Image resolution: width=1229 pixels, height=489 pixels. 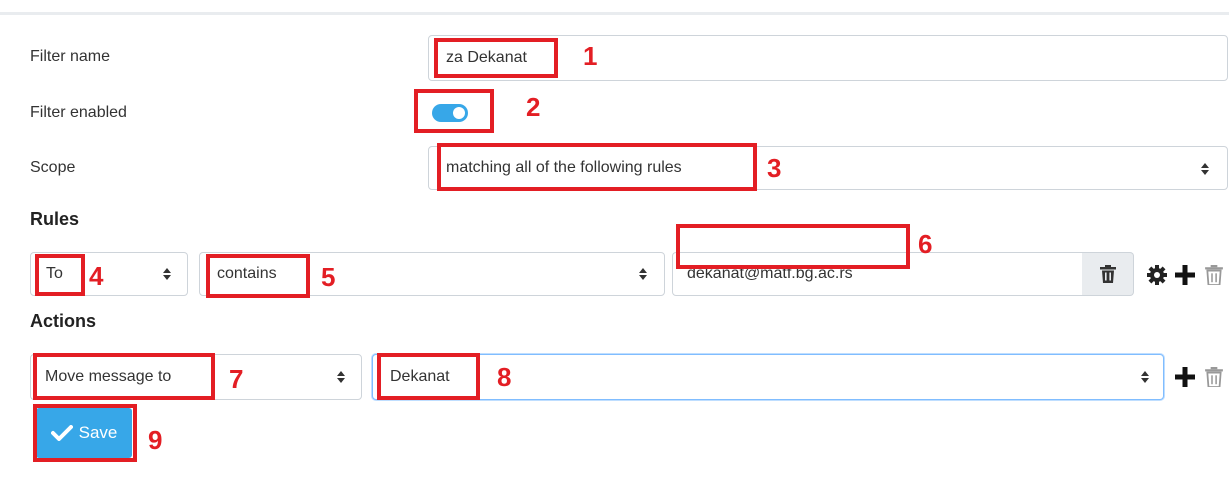 What do you see at coordinates (590, 56) in the screenshot?
I see `annotation-number-1: 1` at bounding box center [590, 56].